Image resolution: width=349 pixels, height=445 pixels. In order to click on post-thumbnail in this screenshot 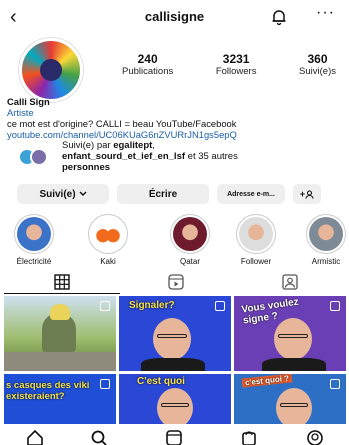, I will do `click(60, 333)`.